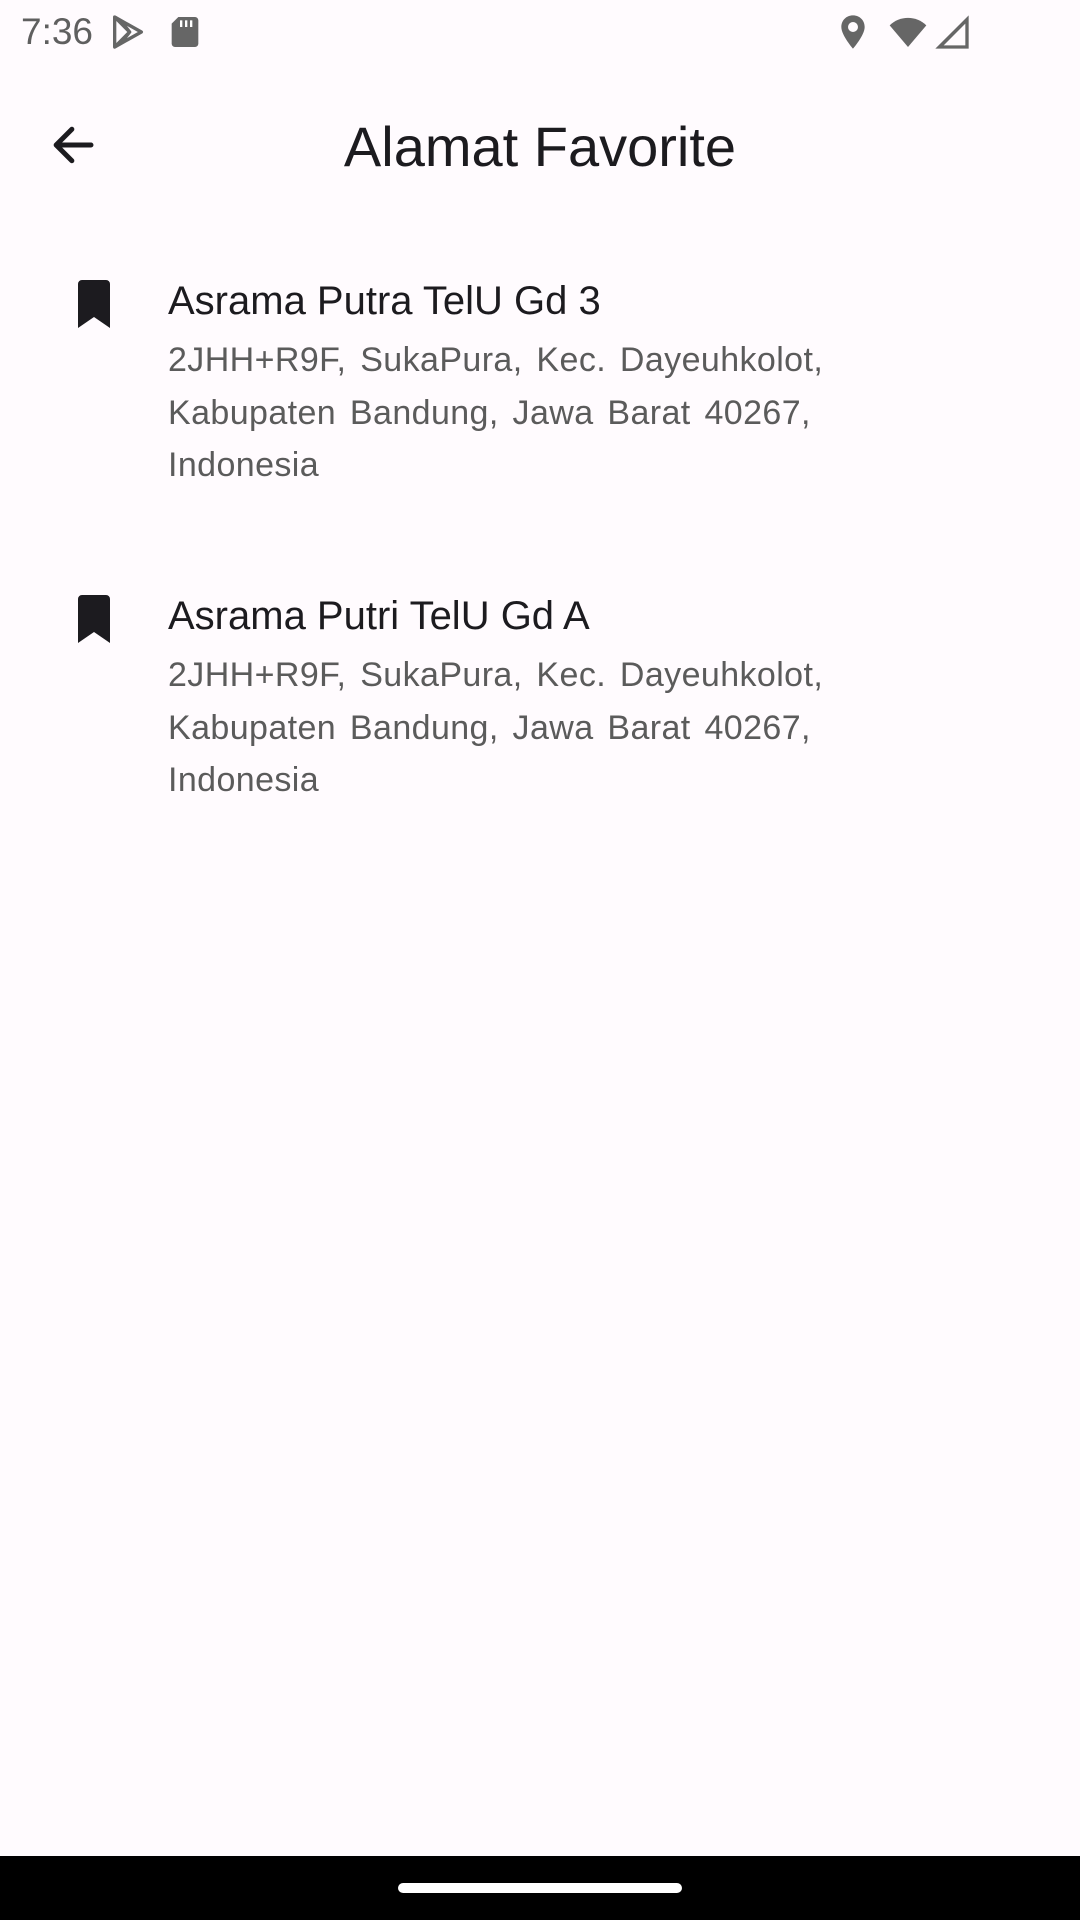  What do you see at coordinates (128, 32) in the screenshot?
I see `play-store-icon` at bounding box center [128, 32].